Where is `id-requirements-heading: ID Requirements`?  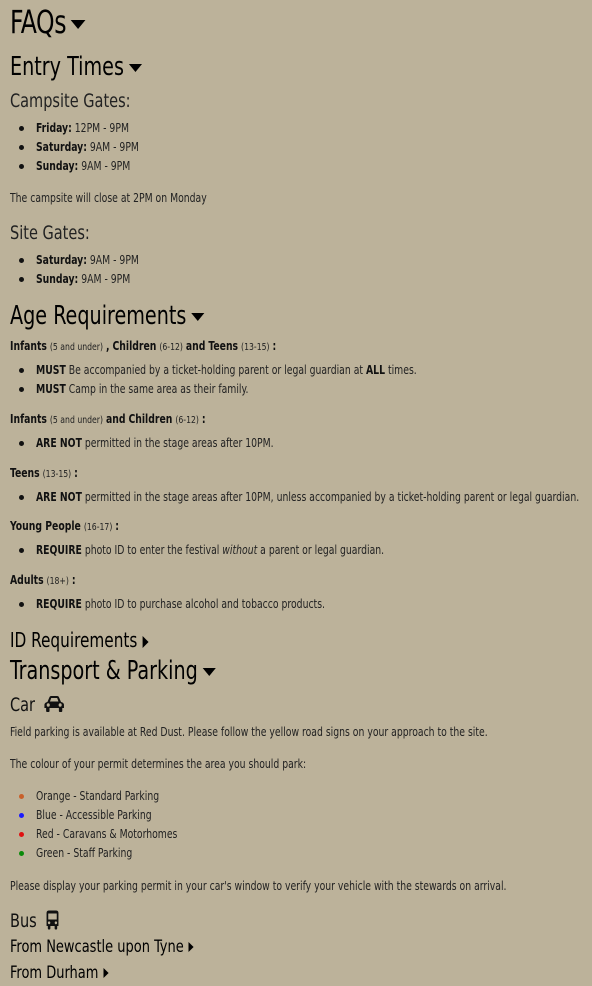
id-requirements-heading: ID Requirements is located at coordinates (91, 640).